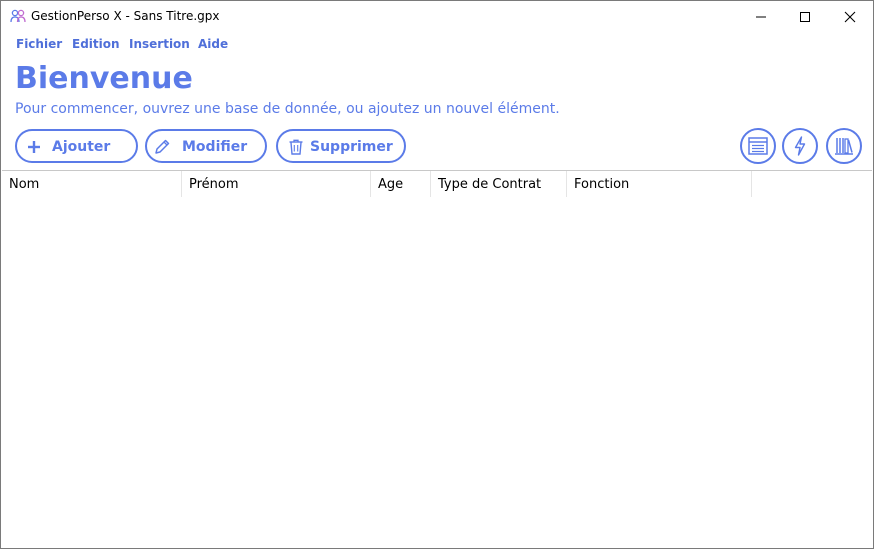 The image size is (874, 549). What do you see at coordinates (296, 147) in the screenshot?
I see `trash-icon` at bounding box center [296, 147].